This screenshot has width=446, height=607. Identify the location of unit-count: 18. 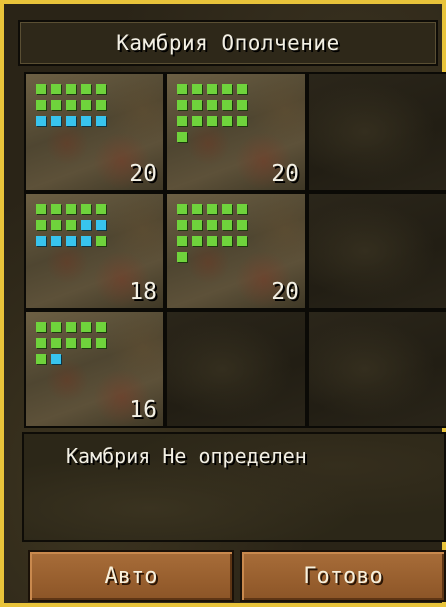
(143, 292).